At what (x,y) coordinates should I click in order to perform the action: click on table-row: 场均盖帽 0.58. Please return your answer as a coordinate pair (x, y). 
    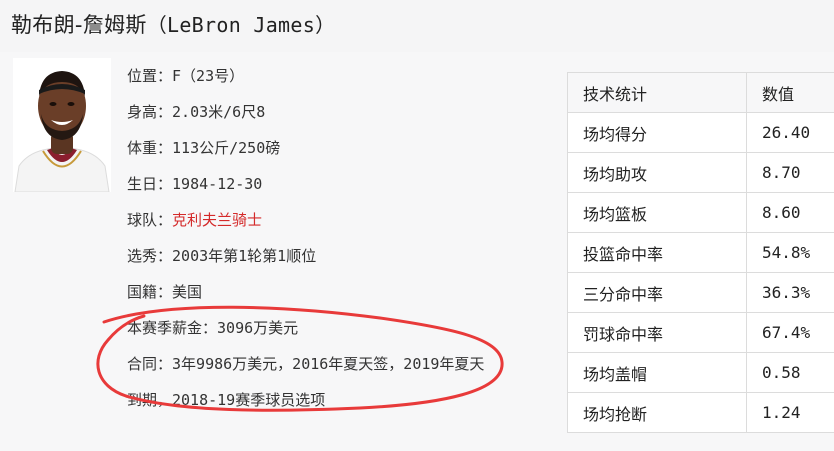
    Looking at the image, I should click on (700, 372).